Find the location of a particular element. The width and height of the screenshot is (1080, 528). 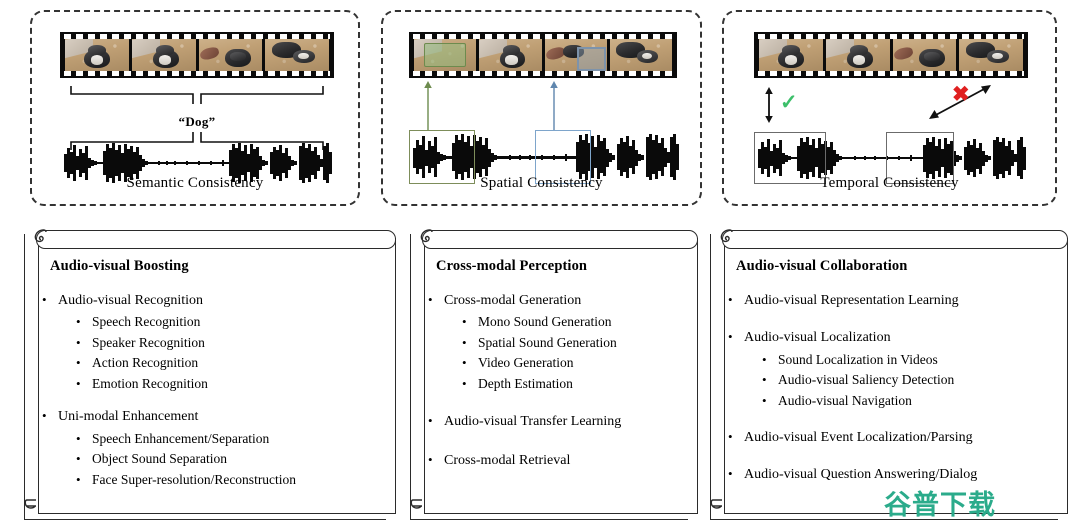

item-label: Audio-visual Recognition is located at coordinates (130, 301).